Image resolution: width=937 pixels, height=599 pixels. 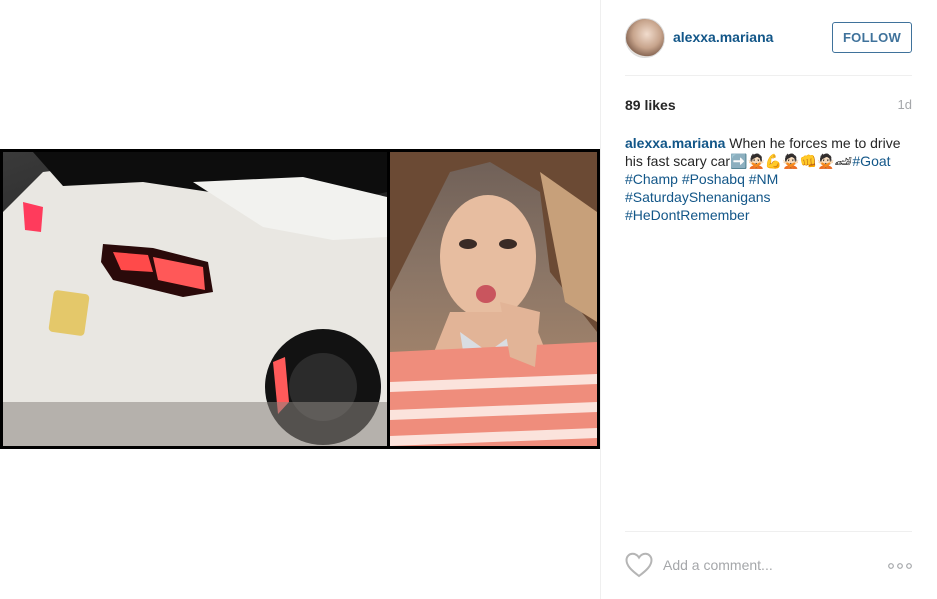 I want to click on hashtag-poshabq: #Poshabq, so click(x=713, y=179).